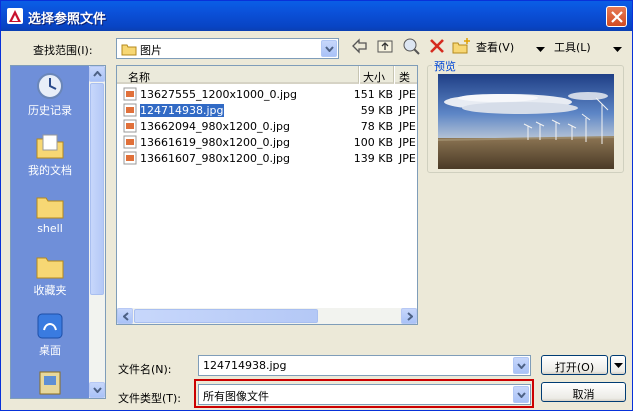 This screenshot has height=411, width=633. I want to click on scroll-down-button, so click(97, 390).